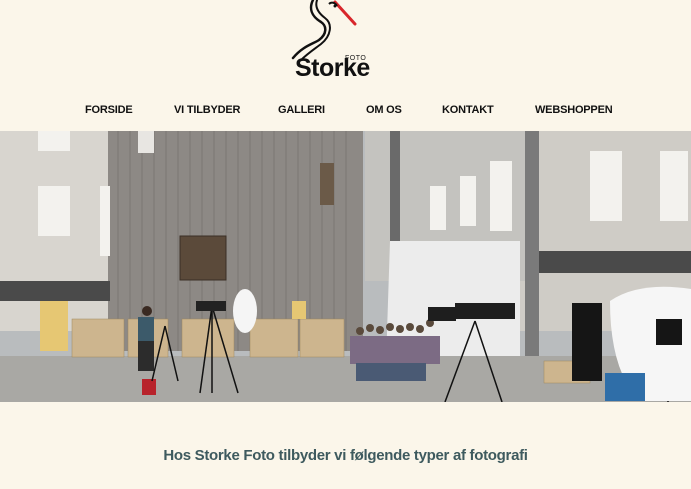 Image resolution: width=691 pixels, height=489 pixels. What do you see at coordinates (384, 110) in the screenshot?
I see `nav-item-om-os: OM OS` at bounding box center [384, 110].